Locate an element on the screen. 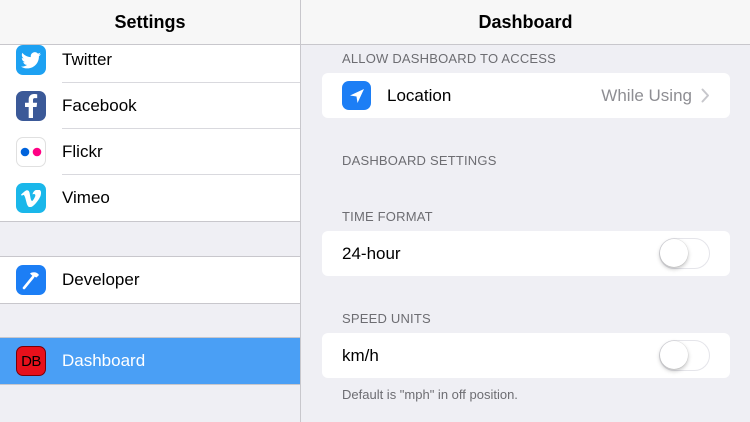  sidebar-item-developer: Developer is located at coordinates (150, 280).